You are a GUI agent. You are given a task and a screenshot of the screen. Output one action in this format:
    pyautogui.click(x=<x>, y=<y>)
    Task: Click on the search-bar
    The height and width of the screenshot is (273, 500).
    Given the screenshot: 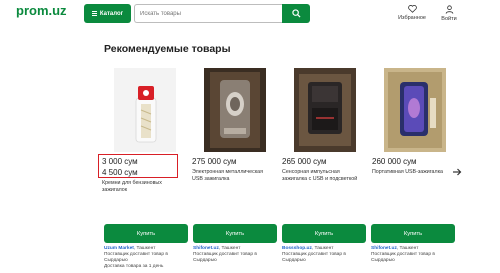 What is the action you would take?
    pyautogui.click(x=222, y=13)
    